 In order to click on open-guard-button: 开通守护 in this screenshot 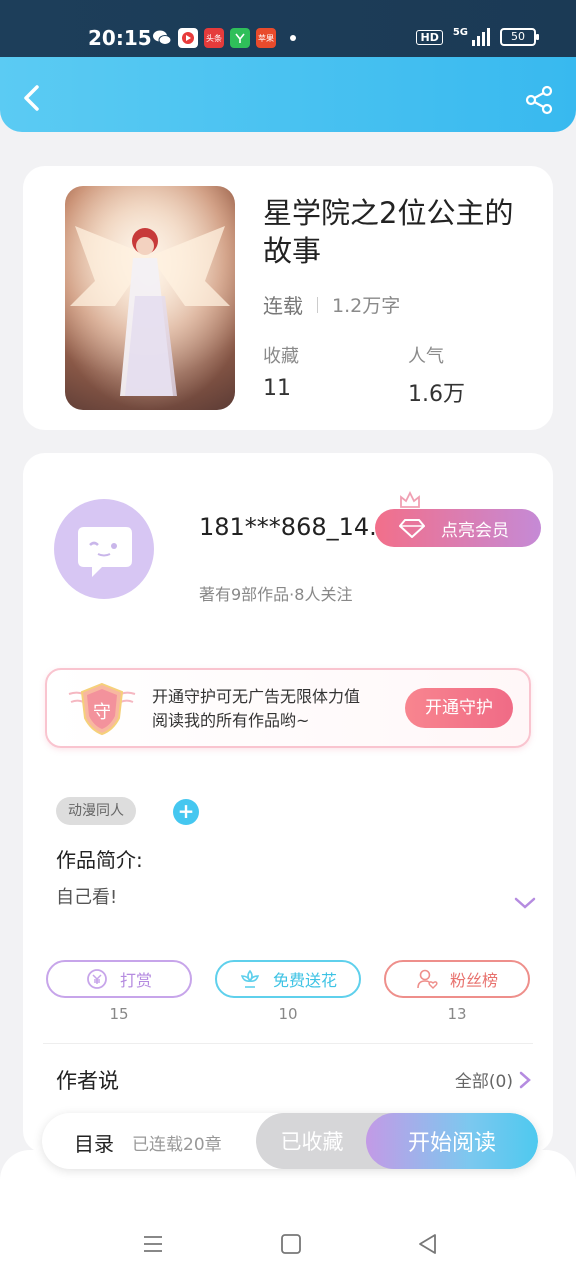, I will do `click(459, 708)`.